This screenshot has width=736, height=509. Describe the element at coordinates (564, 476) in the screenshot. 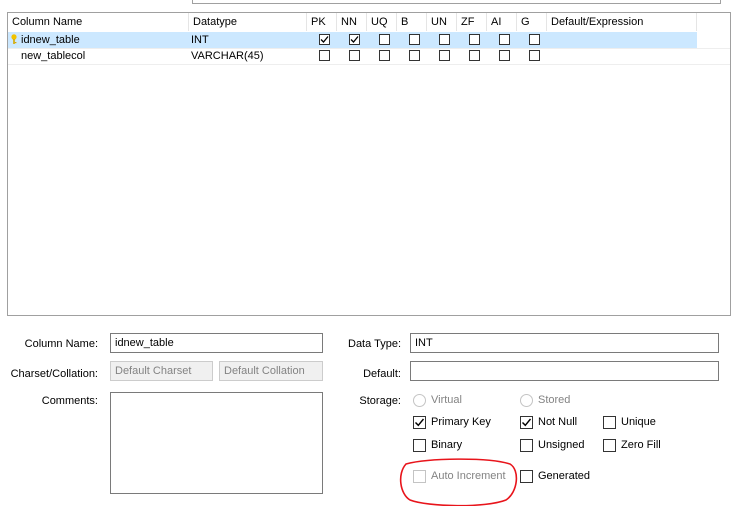

I see `generated-label: Generated` at that location.